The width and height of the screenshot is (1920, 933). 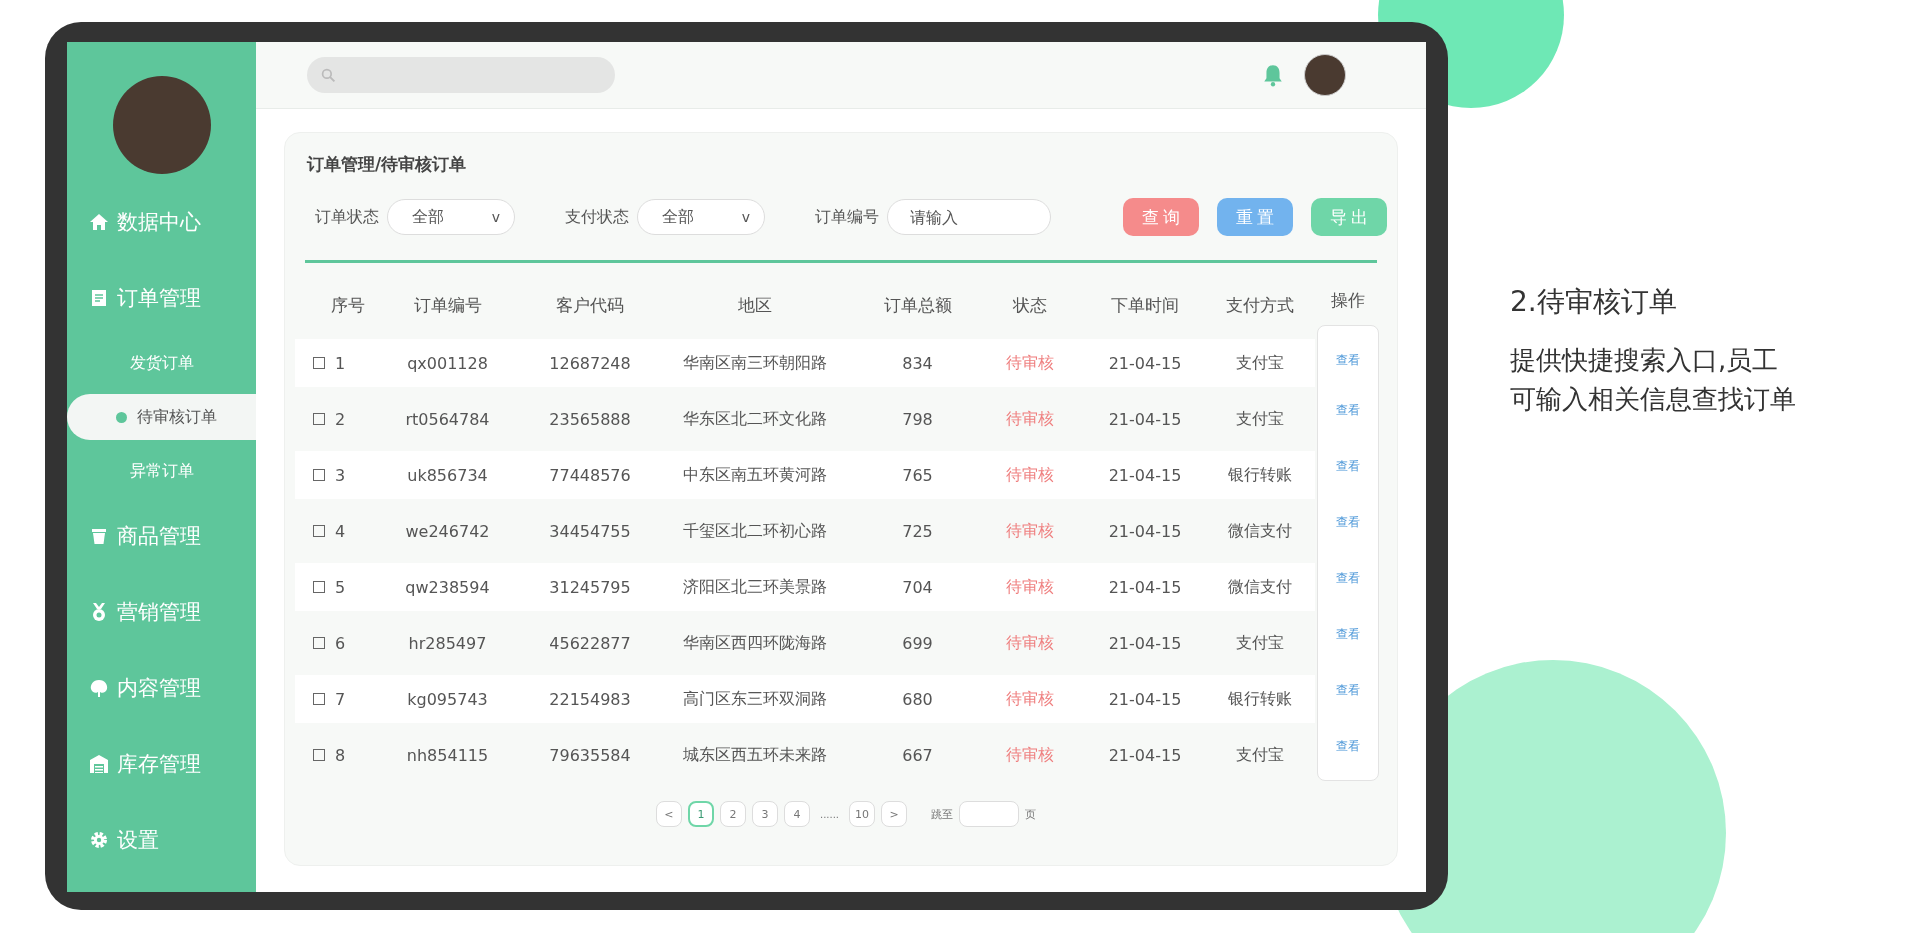 I want to click on column-header: 序号, so click(x=348, y=305).